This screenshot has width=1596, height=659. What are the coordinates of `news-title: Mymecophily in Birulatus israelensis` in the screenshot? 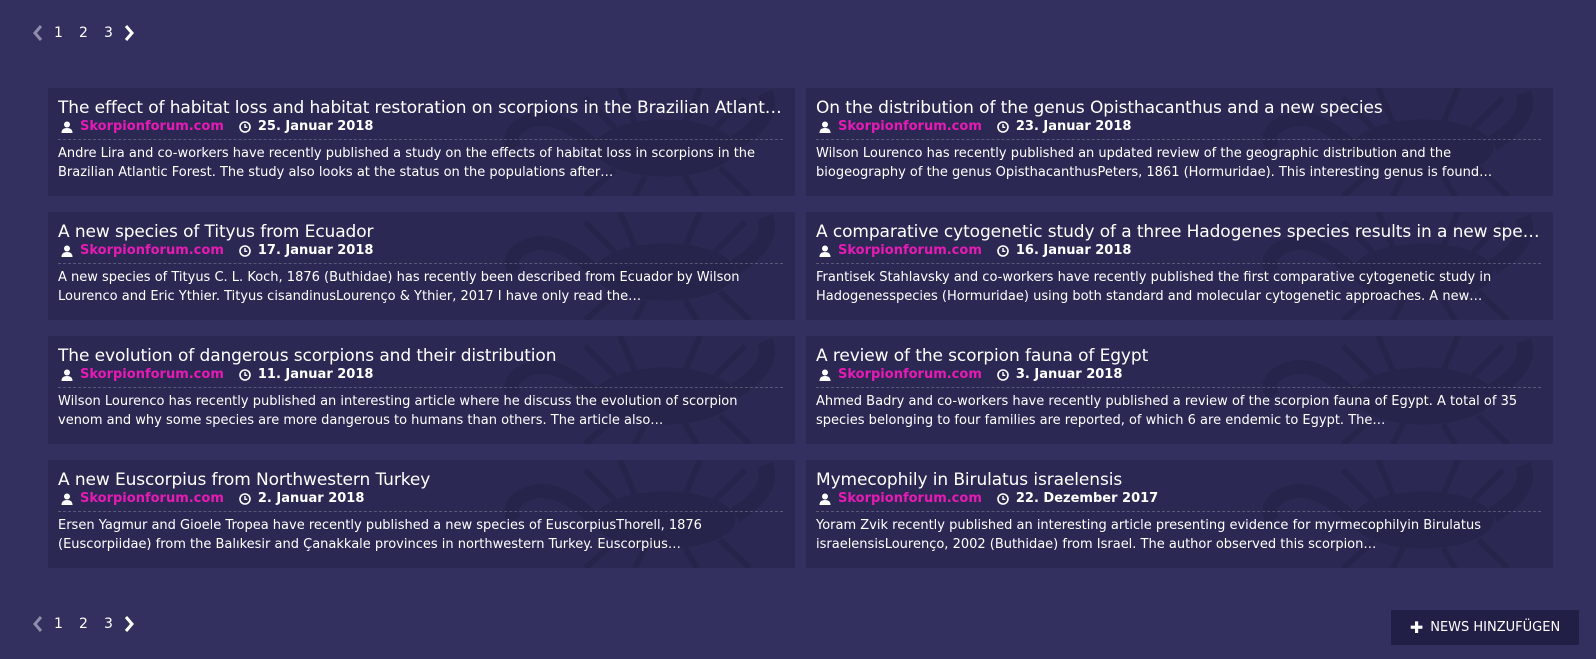 It's located at (1179, 480).